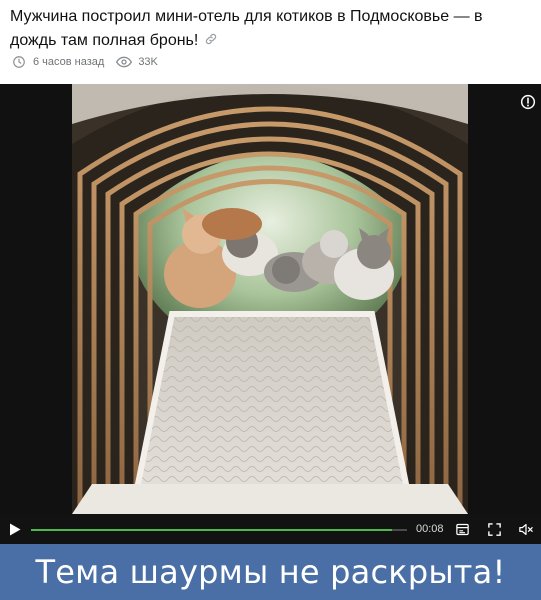 This screenshot has width=541, height=600. I want to click on clock-icon, so click(19, 62).